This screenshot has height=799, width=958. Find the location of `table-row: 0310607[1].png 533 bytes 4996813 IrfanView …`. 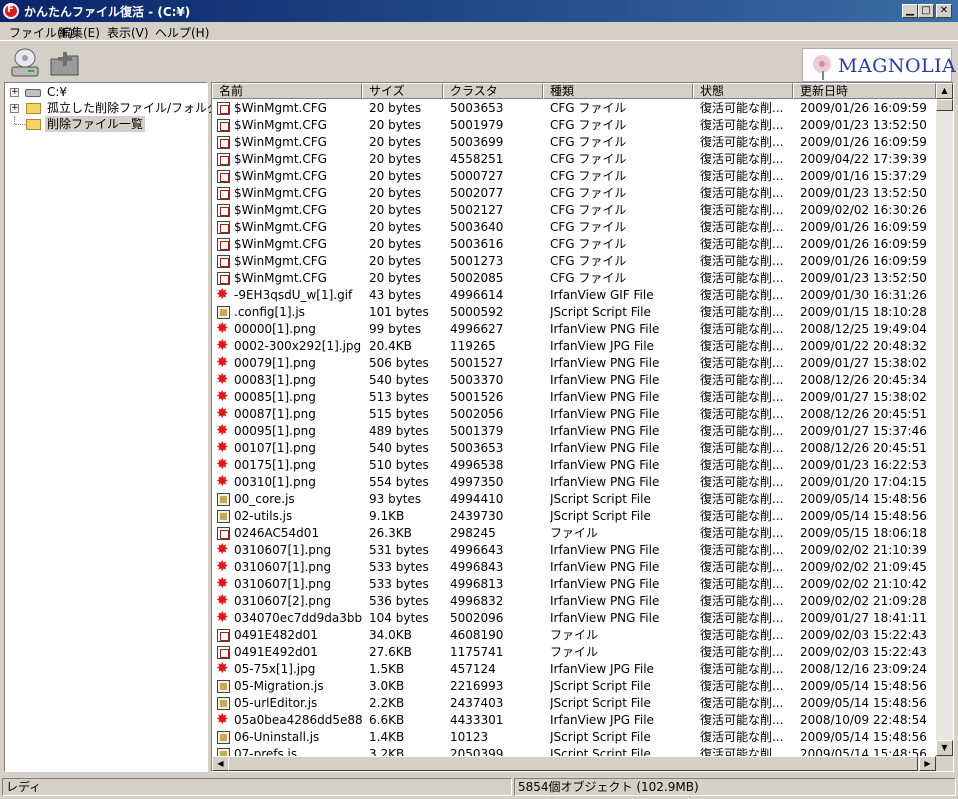

table-row: 0310607[1].png 533 bytes 4996813 IrfanView … is located at coordinates (574, 584).